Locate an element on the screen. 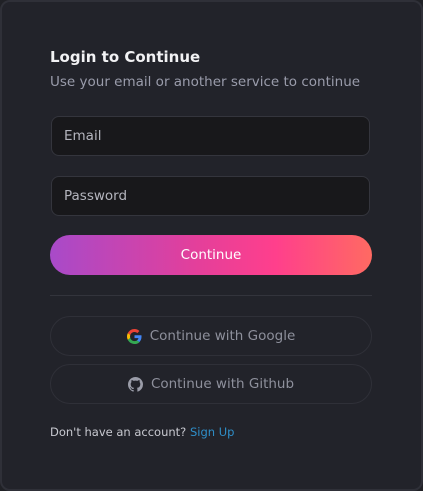 The width and height of the screenshot is (423, 491). signup-prompt: Don't have an account? Sign Up is located at coordinates (142, 432).